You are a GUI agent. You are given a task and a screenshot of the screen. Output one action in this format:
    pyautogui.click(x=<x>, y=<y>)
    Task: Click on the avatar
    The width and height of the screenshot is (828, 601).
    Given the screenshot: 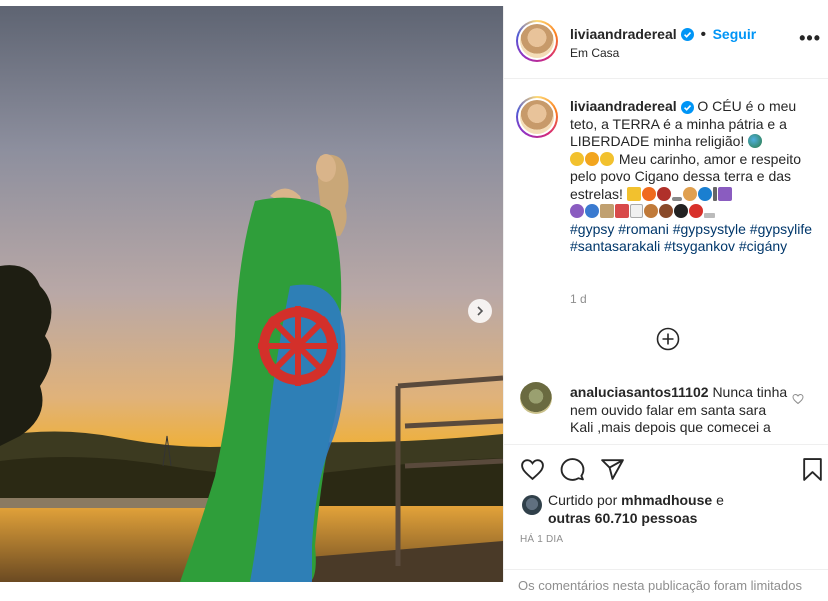 What is the action you would take?
    pyautogui.click(x=537, y=41)
    